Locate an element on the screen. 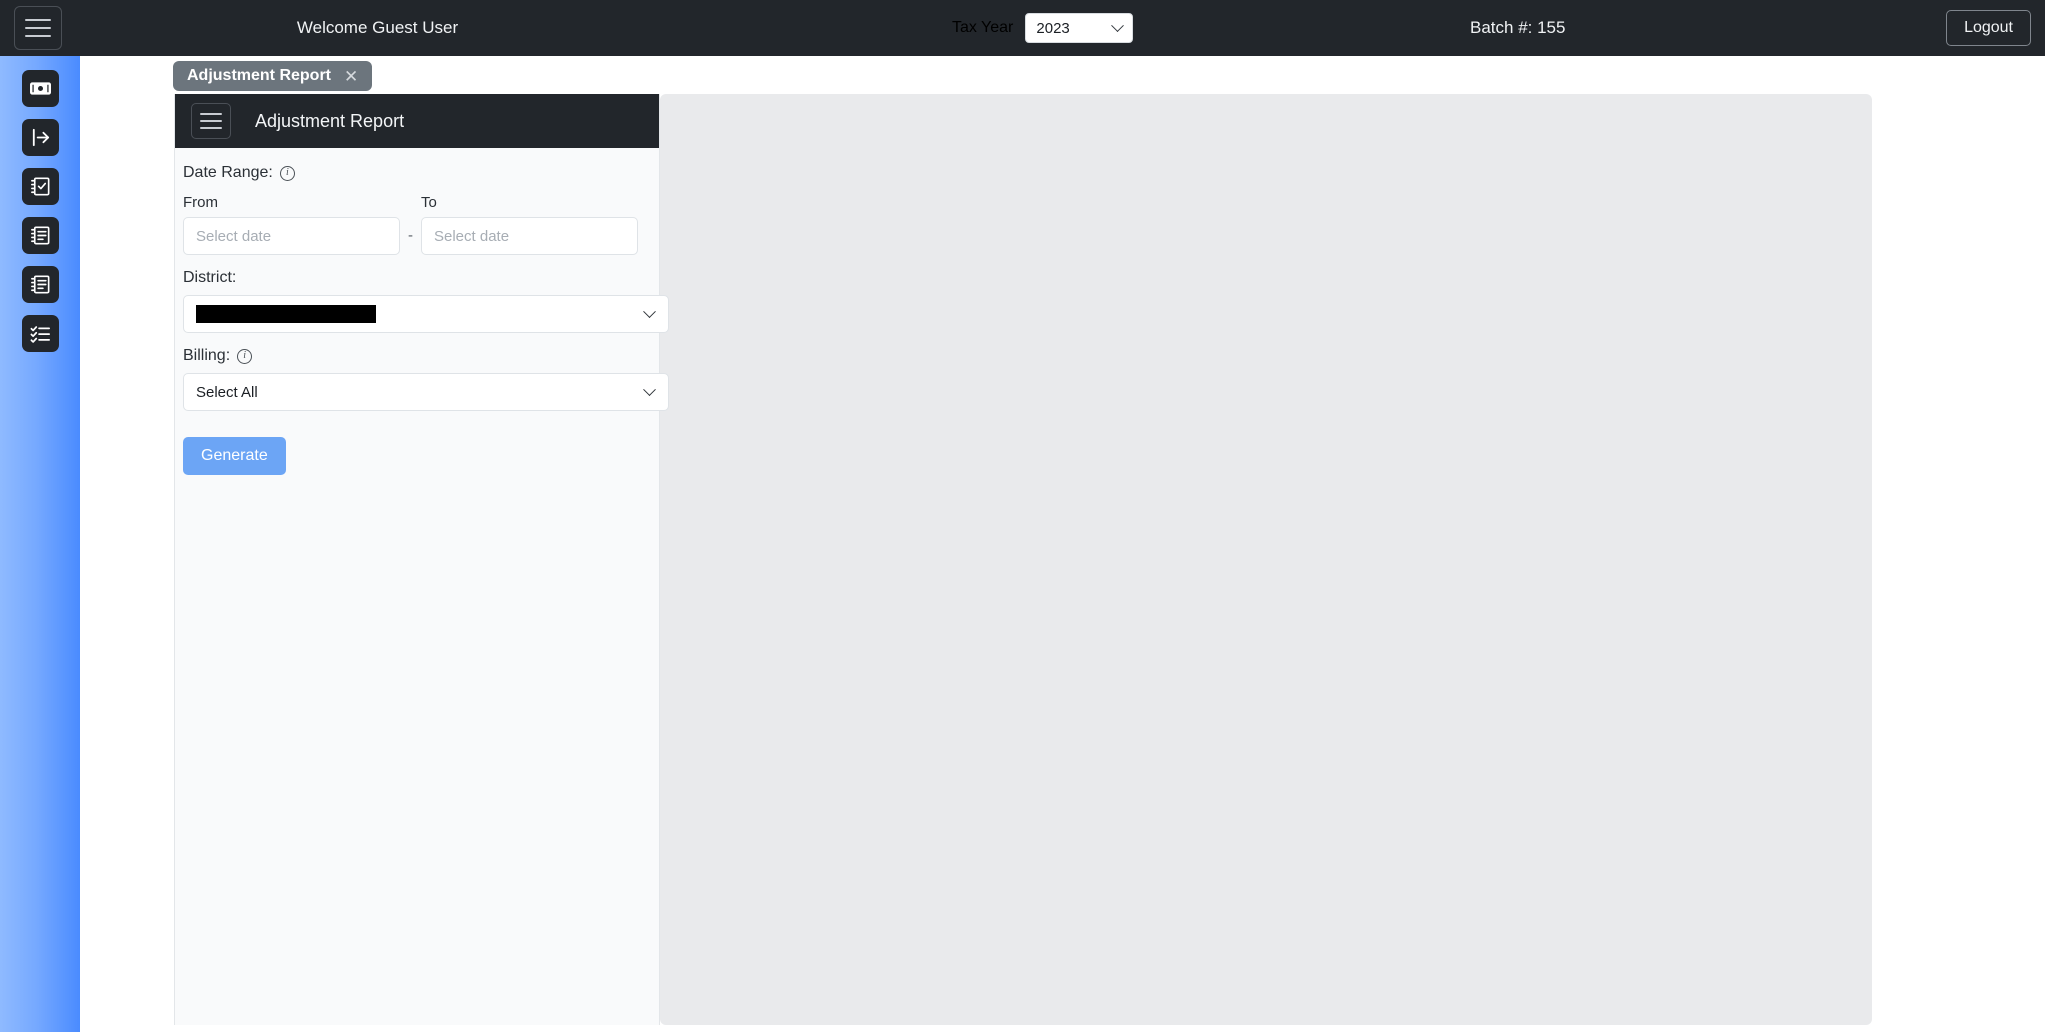 Image resolution: width=2045 pixels, height=1032 pixels. document-list-icon is located at coordinates (40, 235).